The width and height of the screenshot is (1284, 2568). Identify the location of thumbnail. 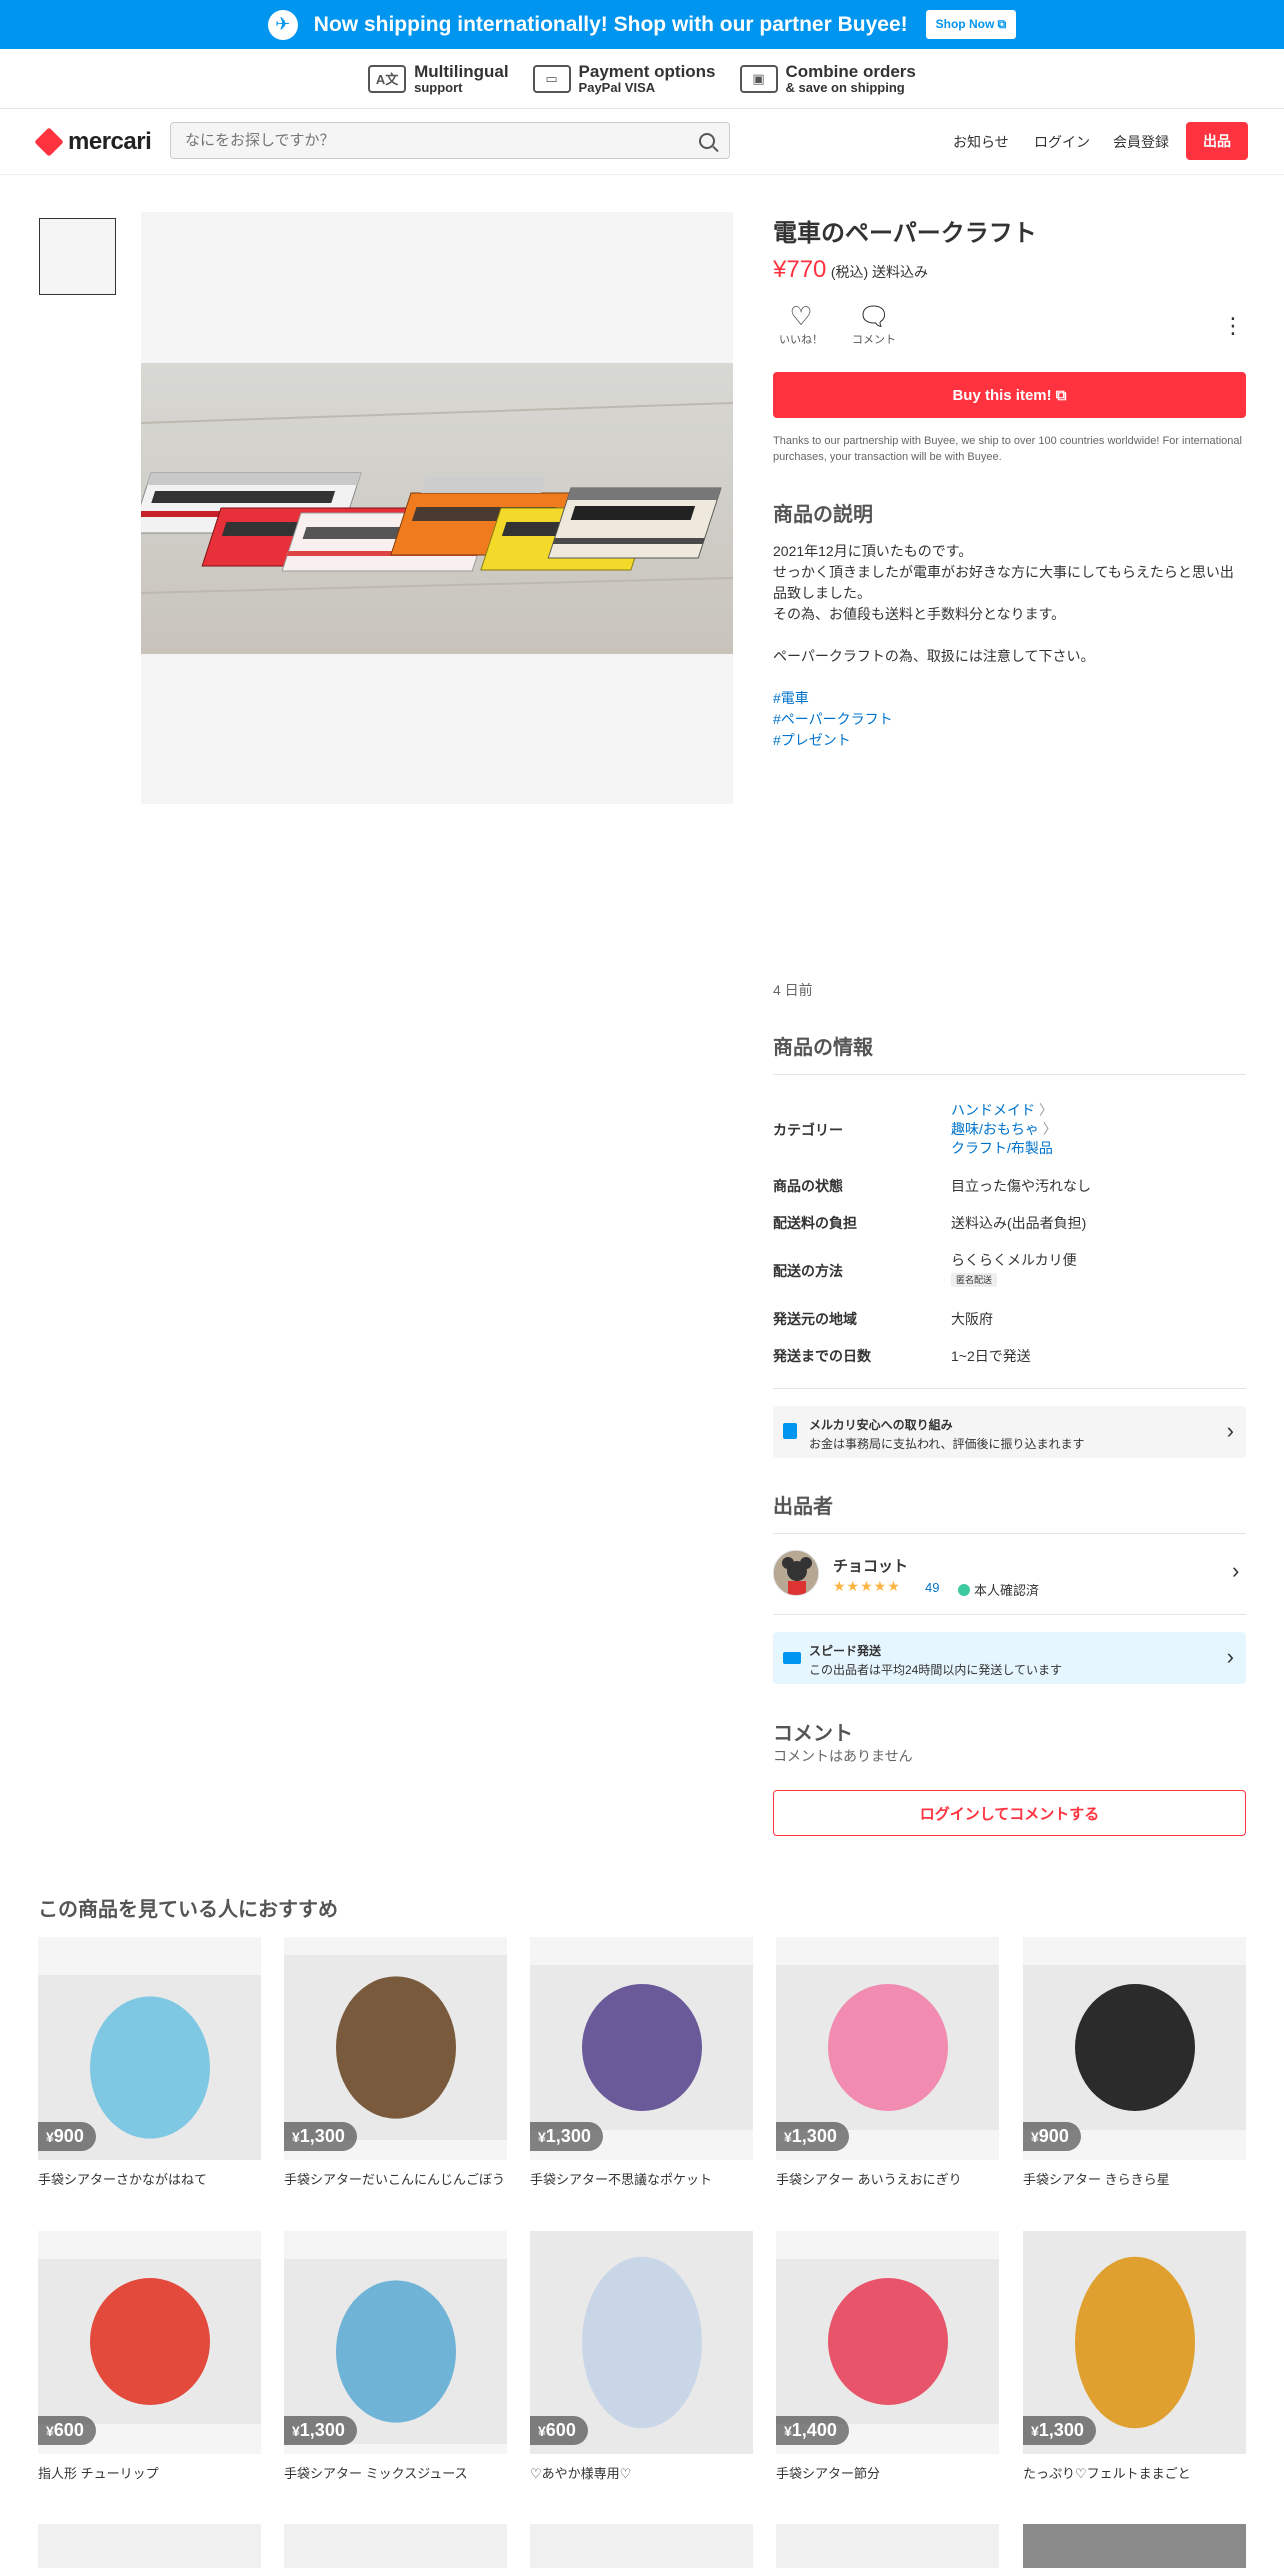
(77, 256).